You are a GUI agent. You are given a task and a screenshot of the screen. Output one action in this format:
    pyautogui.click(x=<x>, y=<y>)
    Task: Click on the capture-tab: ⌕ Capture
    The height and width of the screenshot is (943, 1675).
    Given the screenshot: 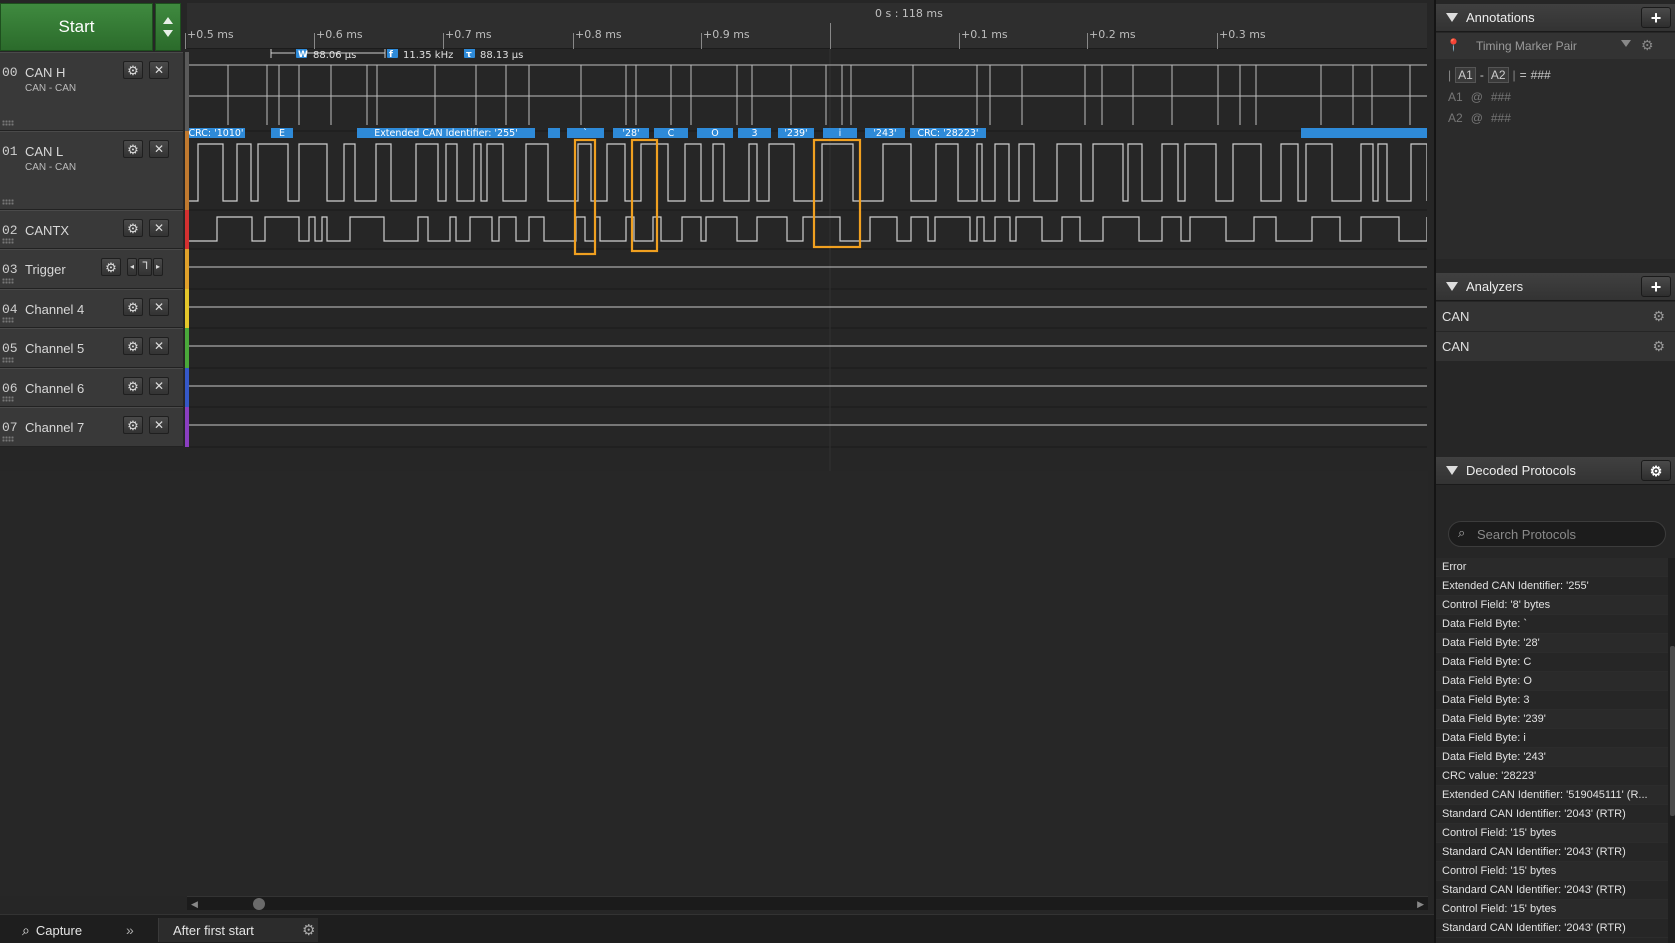 What is the action you would take?
    pyautogui.click(x=52, y=930)
    